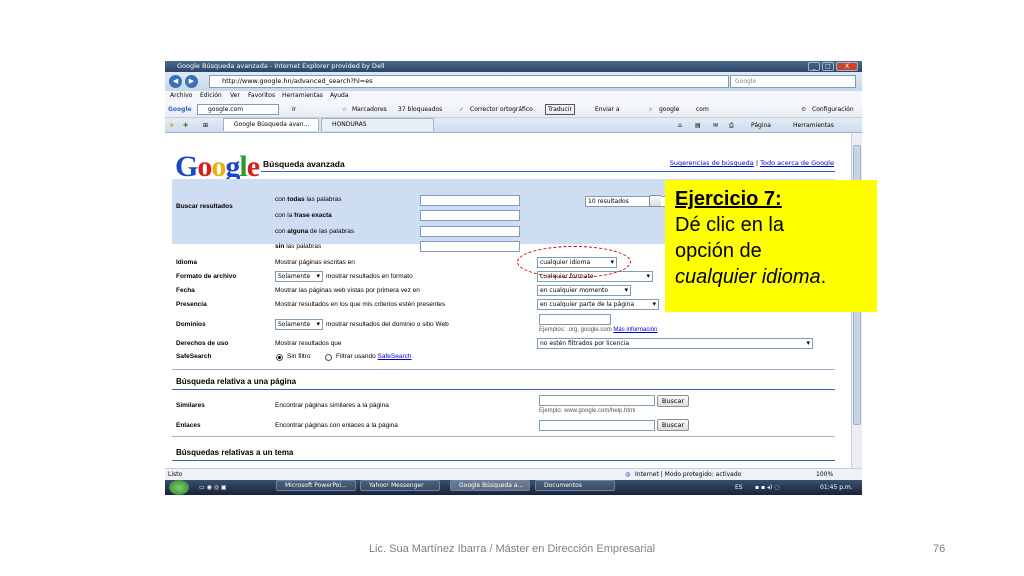 This screenshot has height=576, width=1024. I want to click on popups-blocked: 37 bloqueados, so click(420, 109).